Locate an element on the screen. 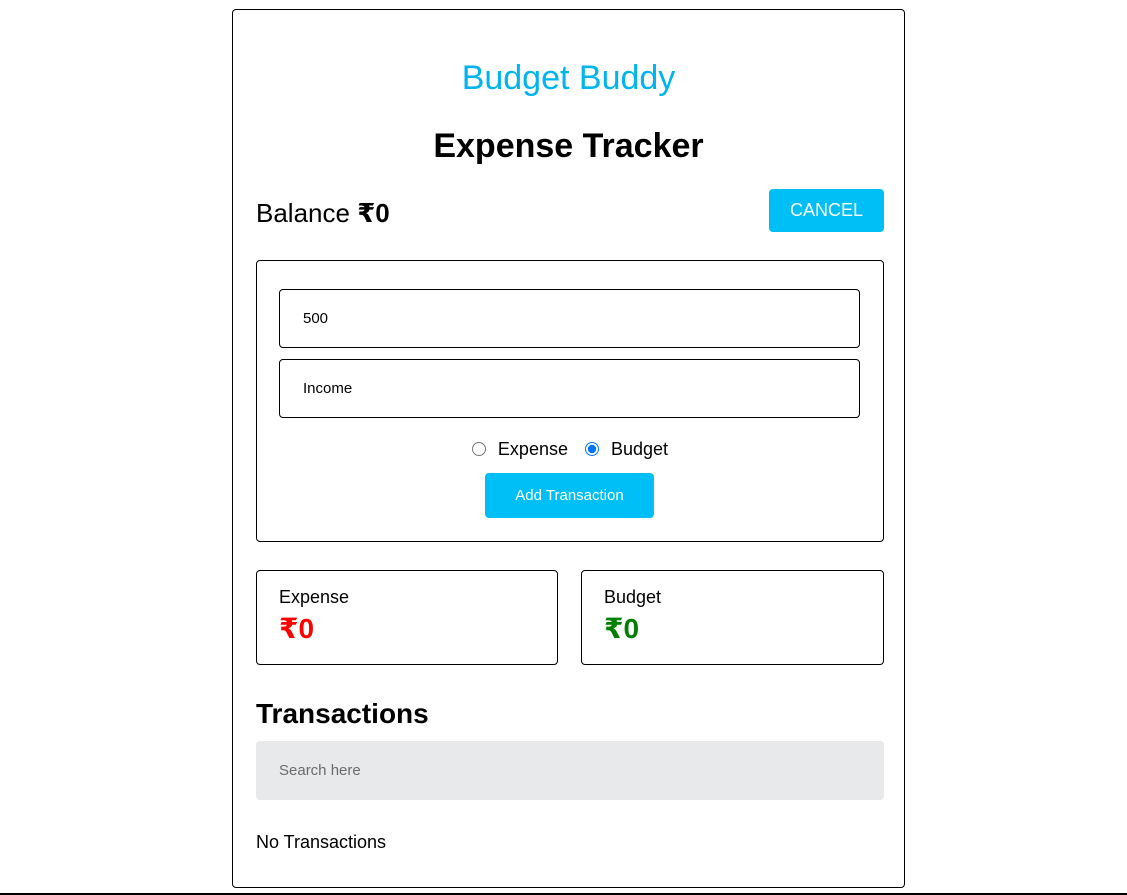 This screenshot has width=1127, height=895. brand-title: Budget Buddy is located at coordinates (568, 78).